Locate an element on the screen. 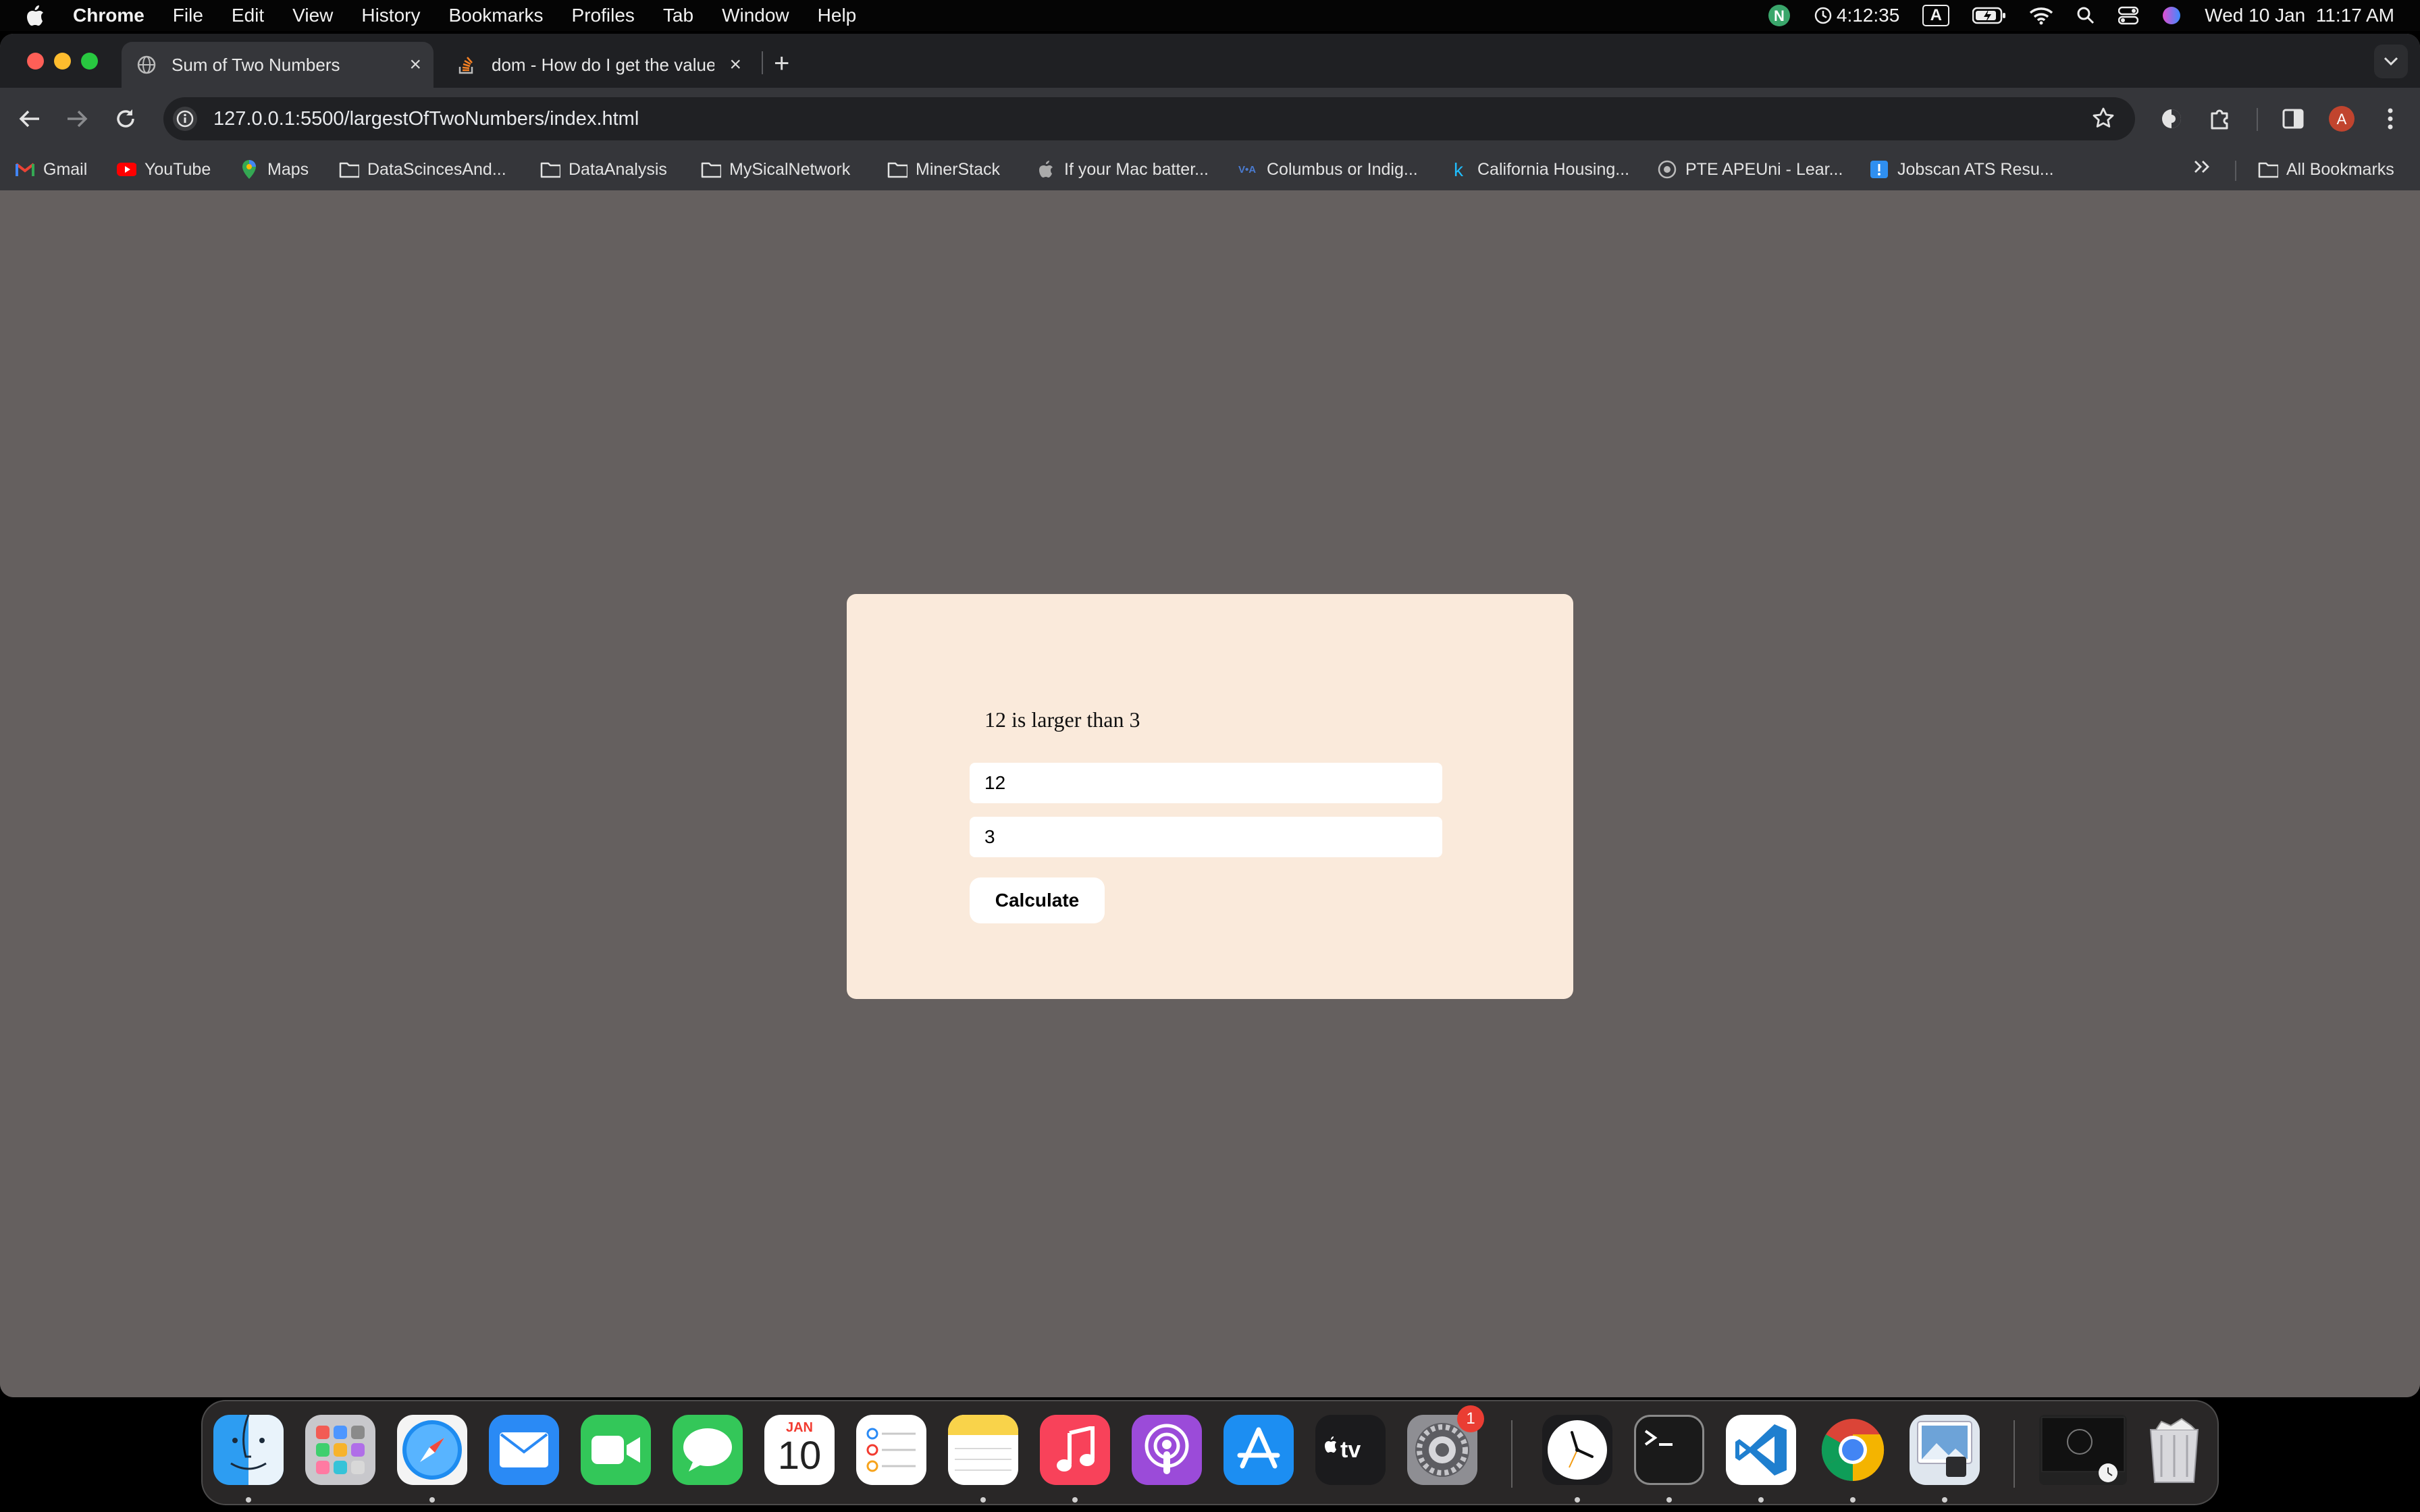 This screenshot has width=2420, height=1512. menu-profiles: Profiles is located at coordinates (603, 15).